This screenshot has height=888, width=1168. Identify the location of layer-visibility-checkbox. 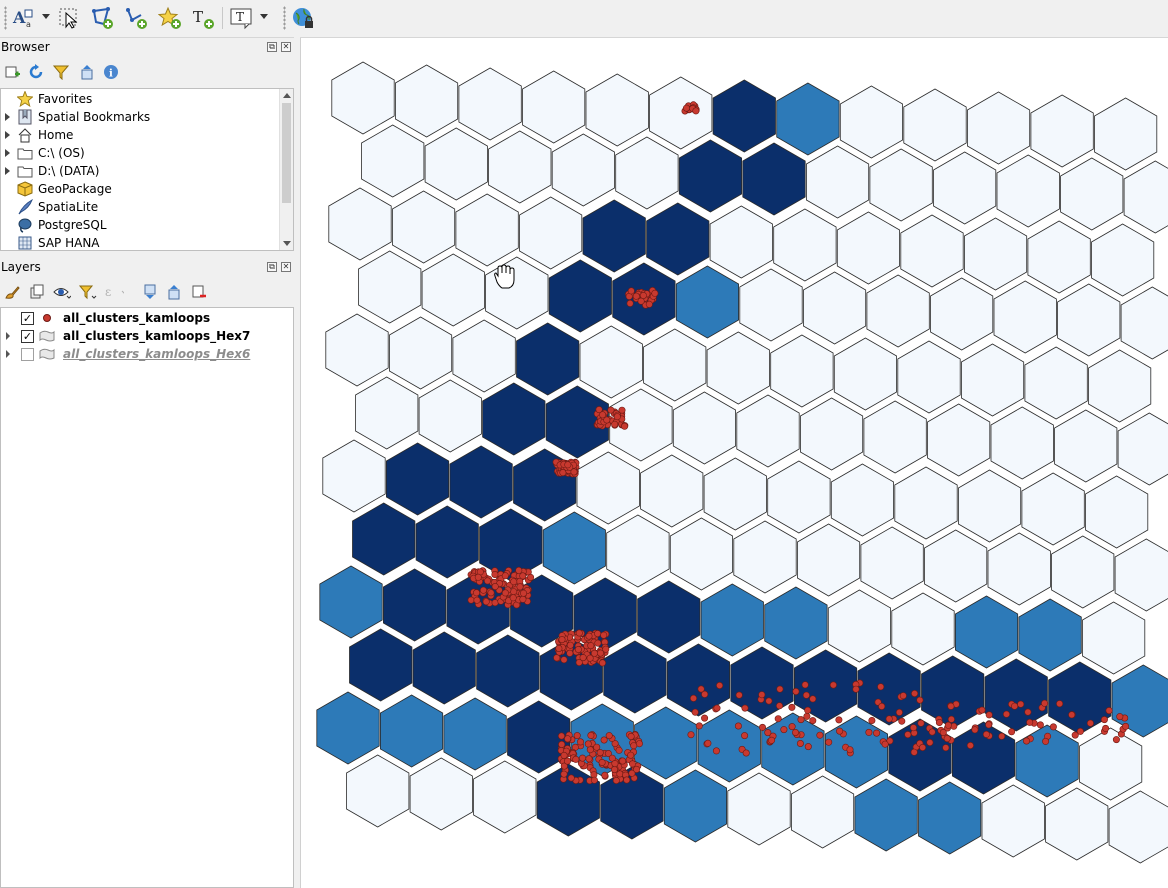
(27, 354).